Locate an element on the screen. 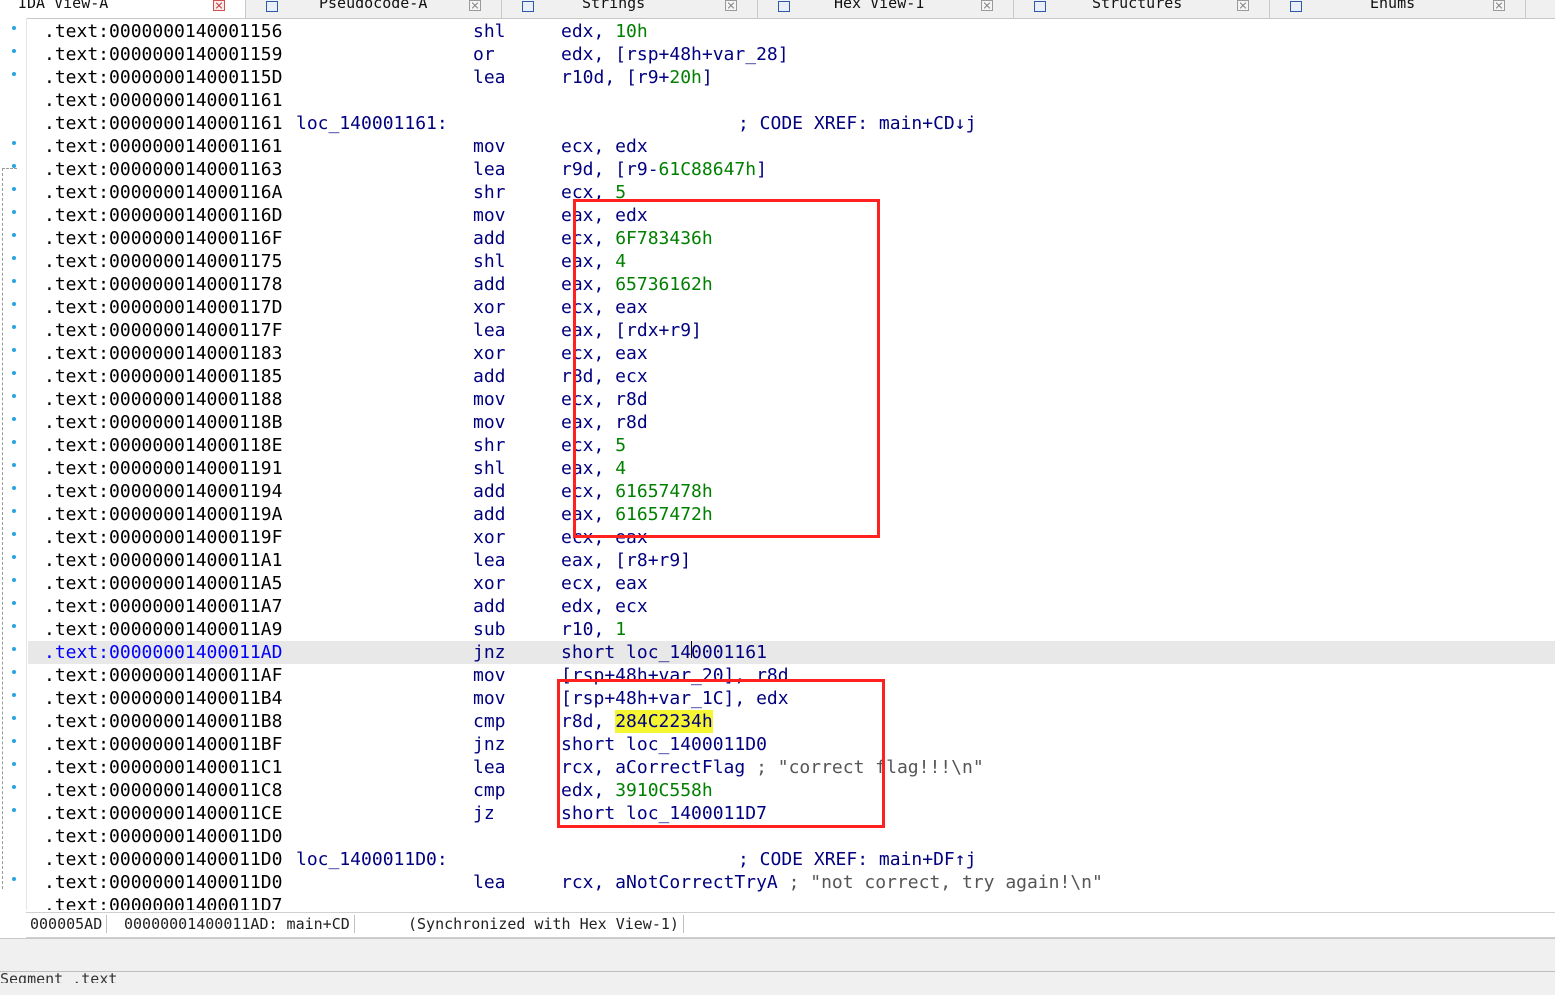 Image resolution: width=1555 pixels, height=995 pixels. operands: short loc_140001161 is located at coordinates (664, 652).